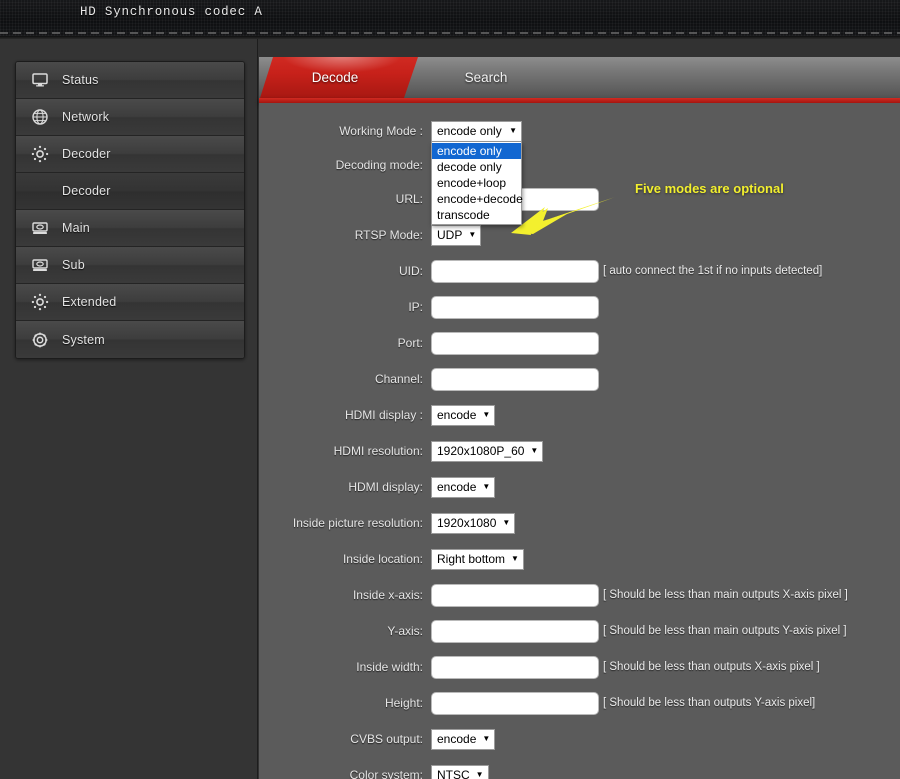 This screenshot has width=900, height=779. Describe the element at coordinates (385, 487) in the screenshot. I see `label-hdmi-display-2: HDMI display:` at that location.